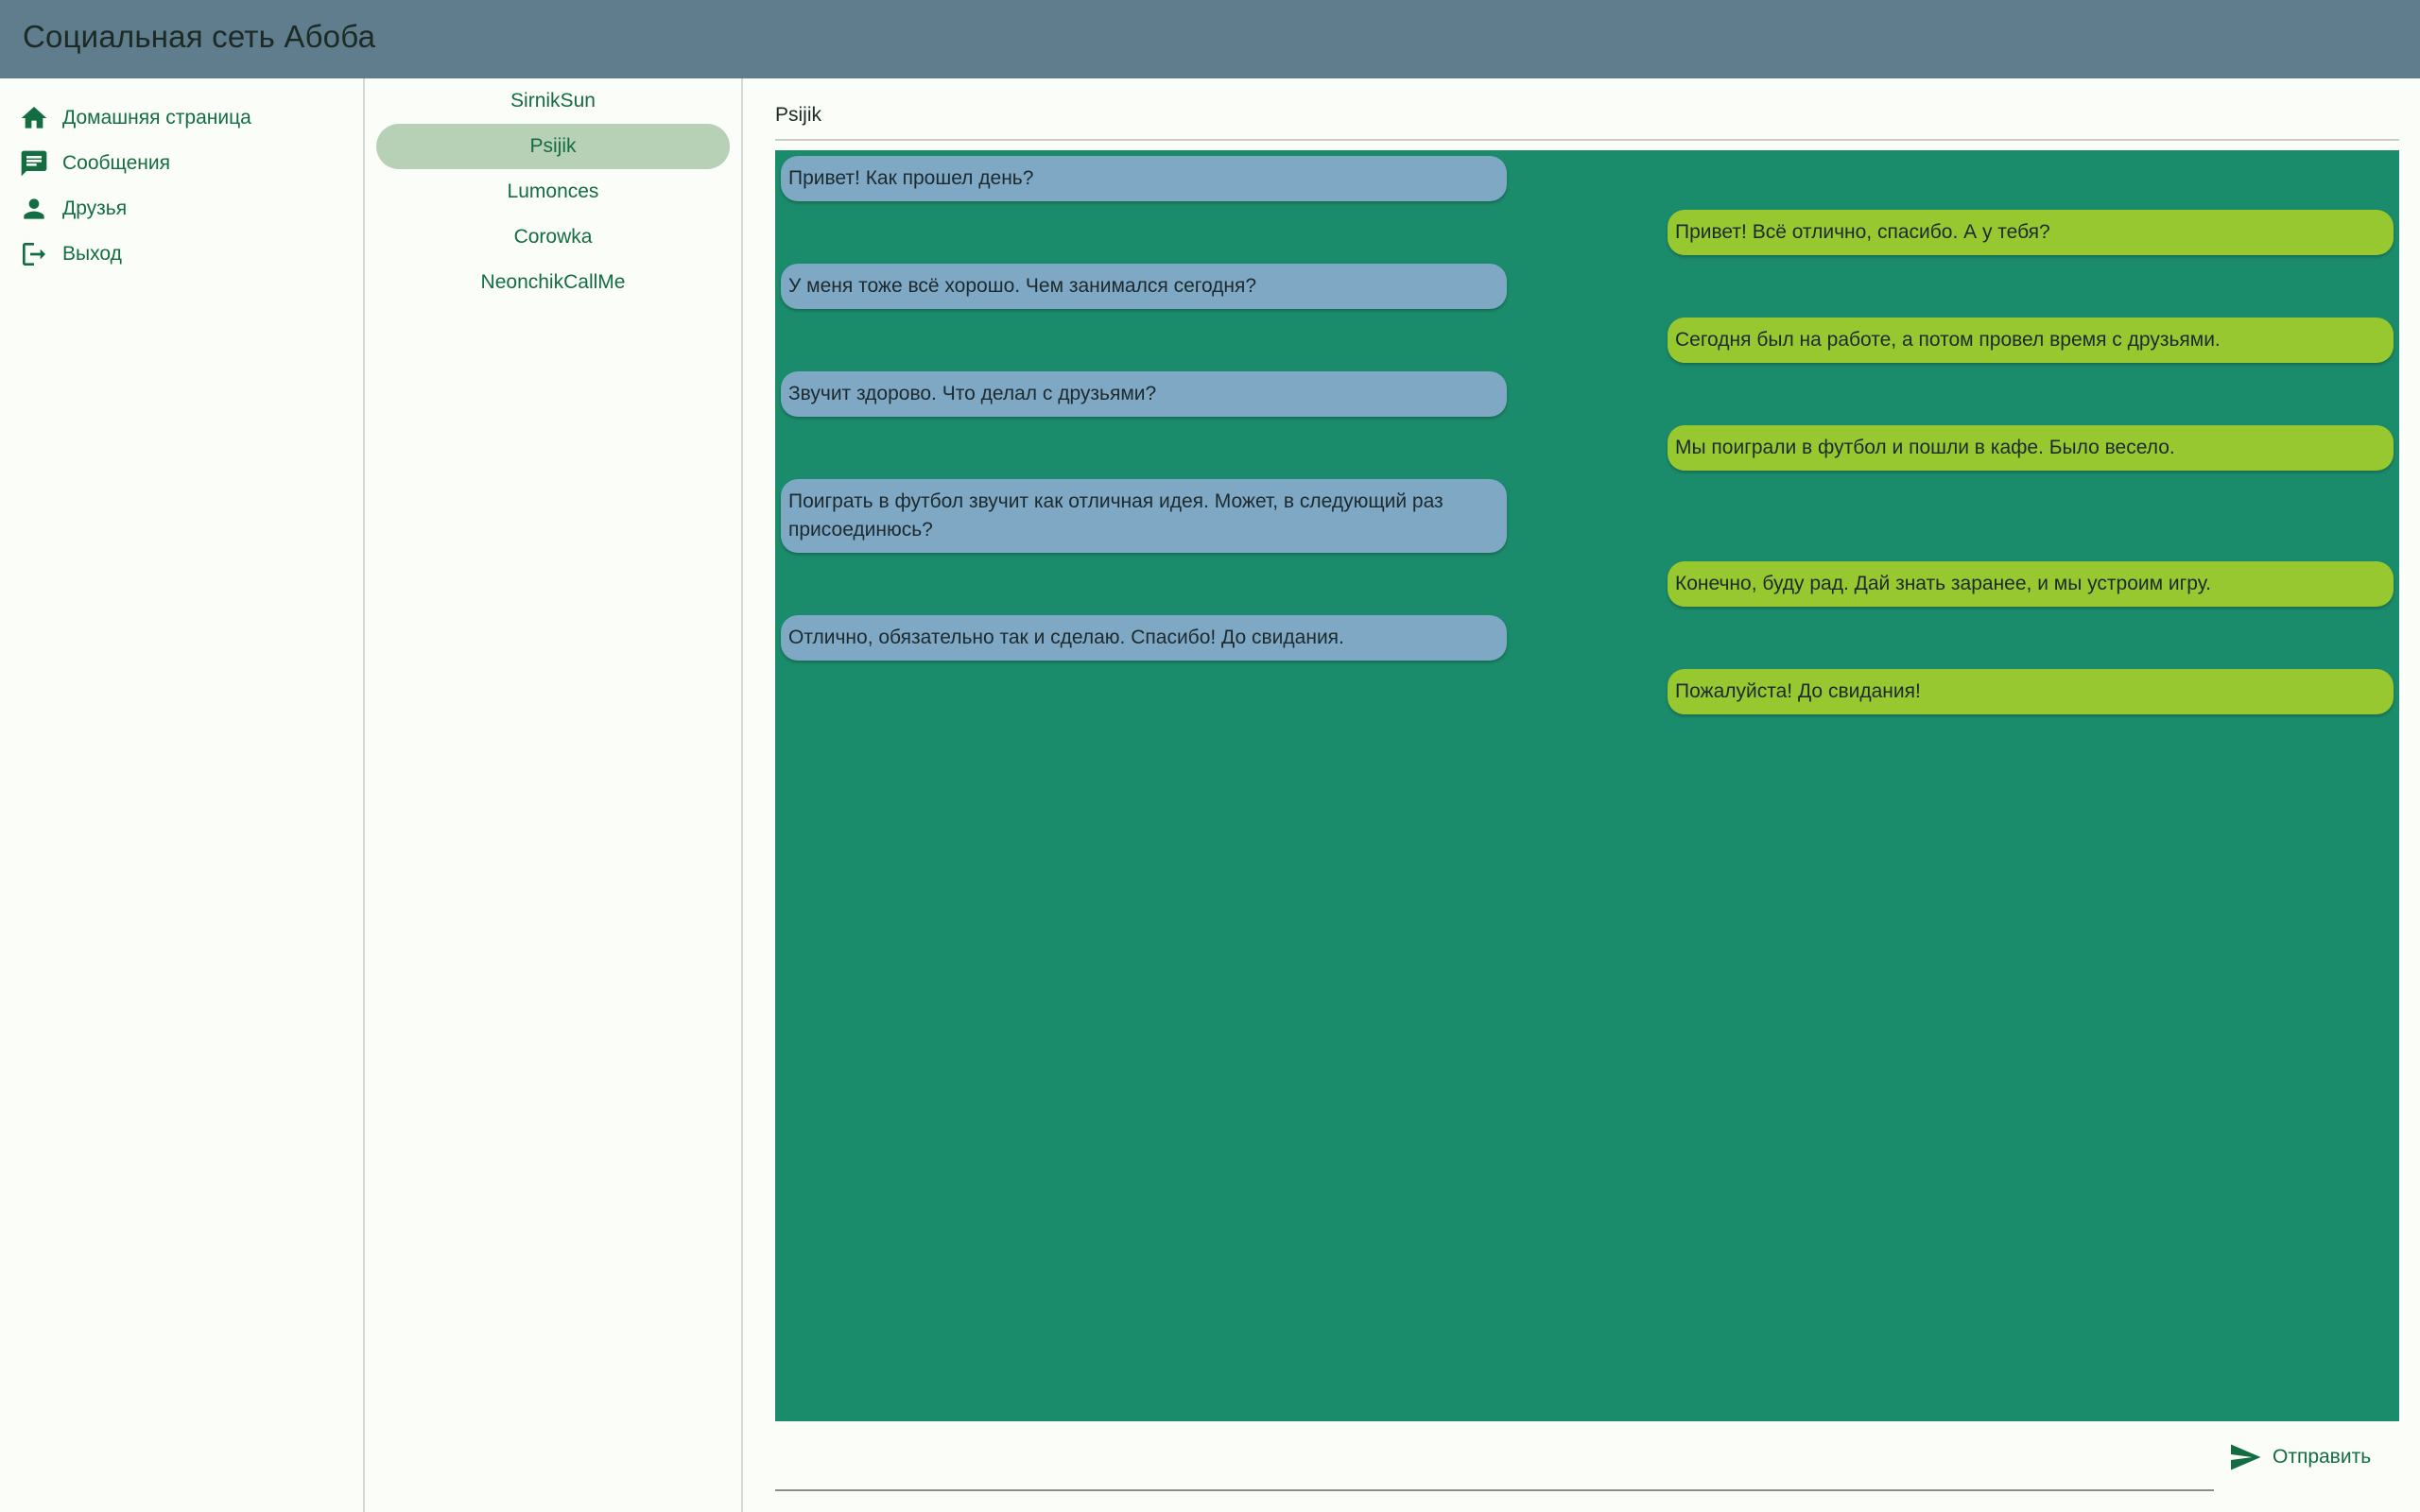 The image size is (2420, 1512). Describe the element at coordinates (1144, 394) in the screenshot. I see `message-incoming: Звучит здорово. Что делал с друзьями?` at that location.